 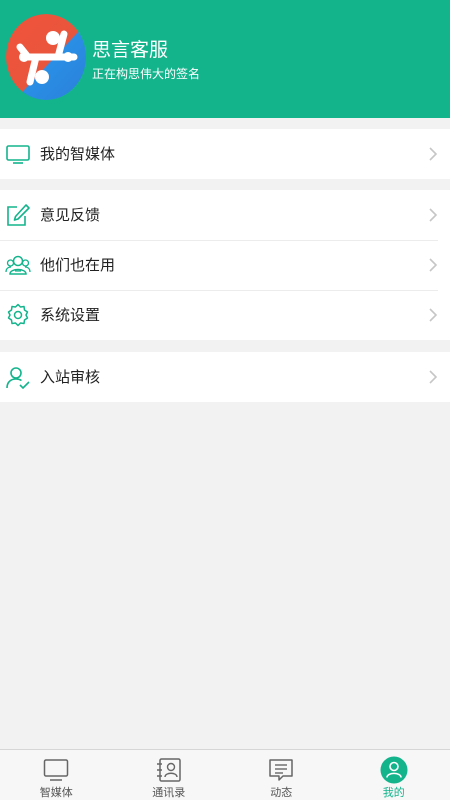 I want to click on gear-icon, so click(x=18, y=315).